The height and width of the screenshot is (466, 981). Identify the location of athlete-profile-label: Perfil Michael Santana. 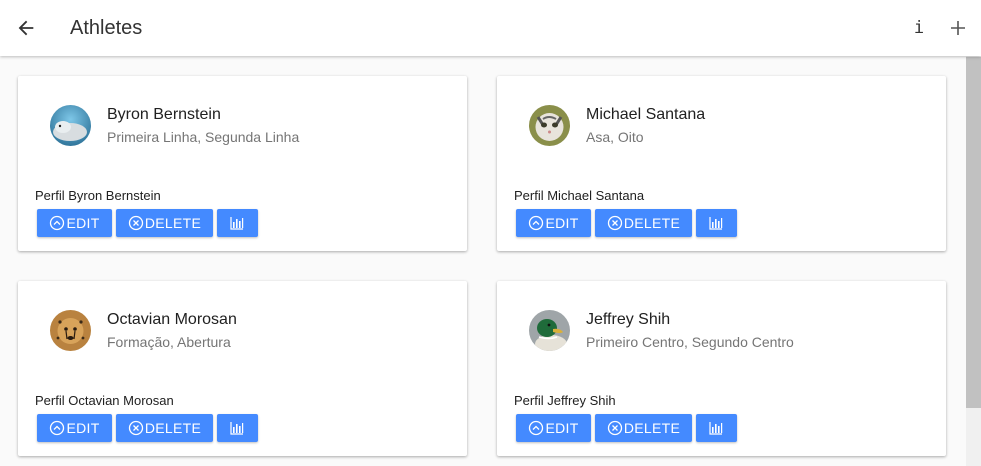
(579, 195).